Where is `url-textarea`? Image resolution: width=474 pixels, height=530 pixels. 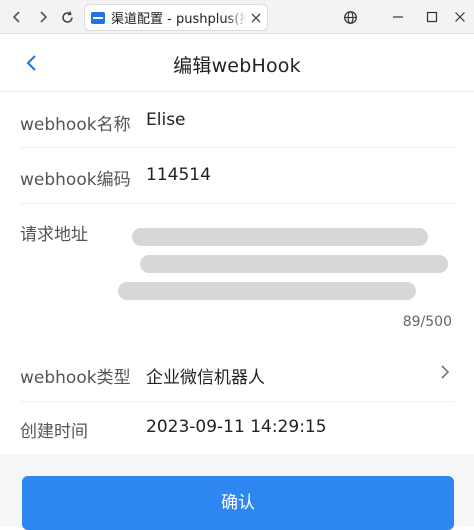
url-textarea is located at coordinates (286, 261).